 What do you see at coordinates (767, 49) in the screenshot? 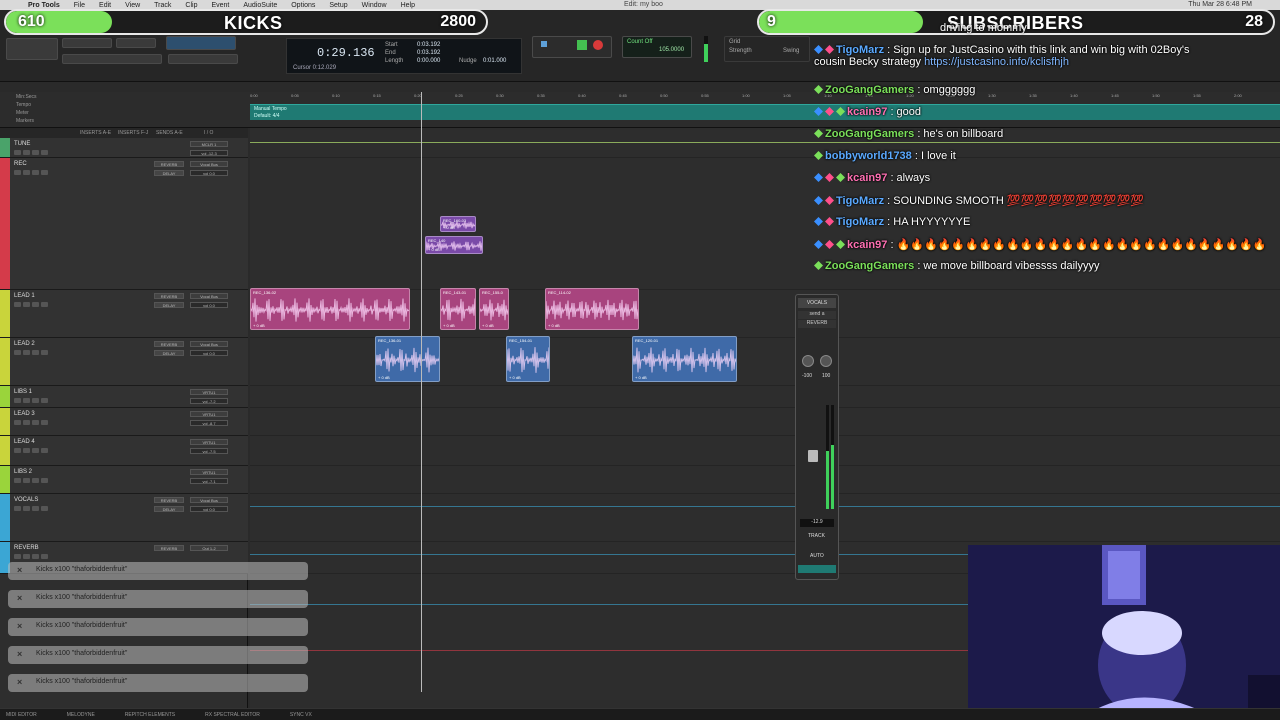
I see `grid-settings: Grid Strength Swing` at bounding box center [767, 49].